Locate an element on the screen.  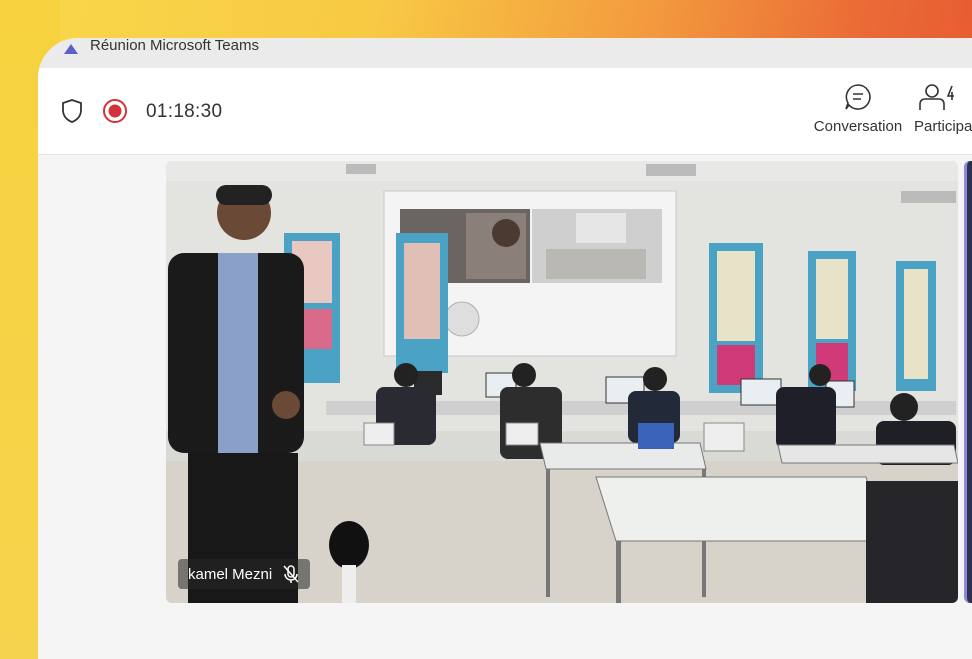
window-title: Réunion Microsoft Teams is located at coordinates (174, 46).